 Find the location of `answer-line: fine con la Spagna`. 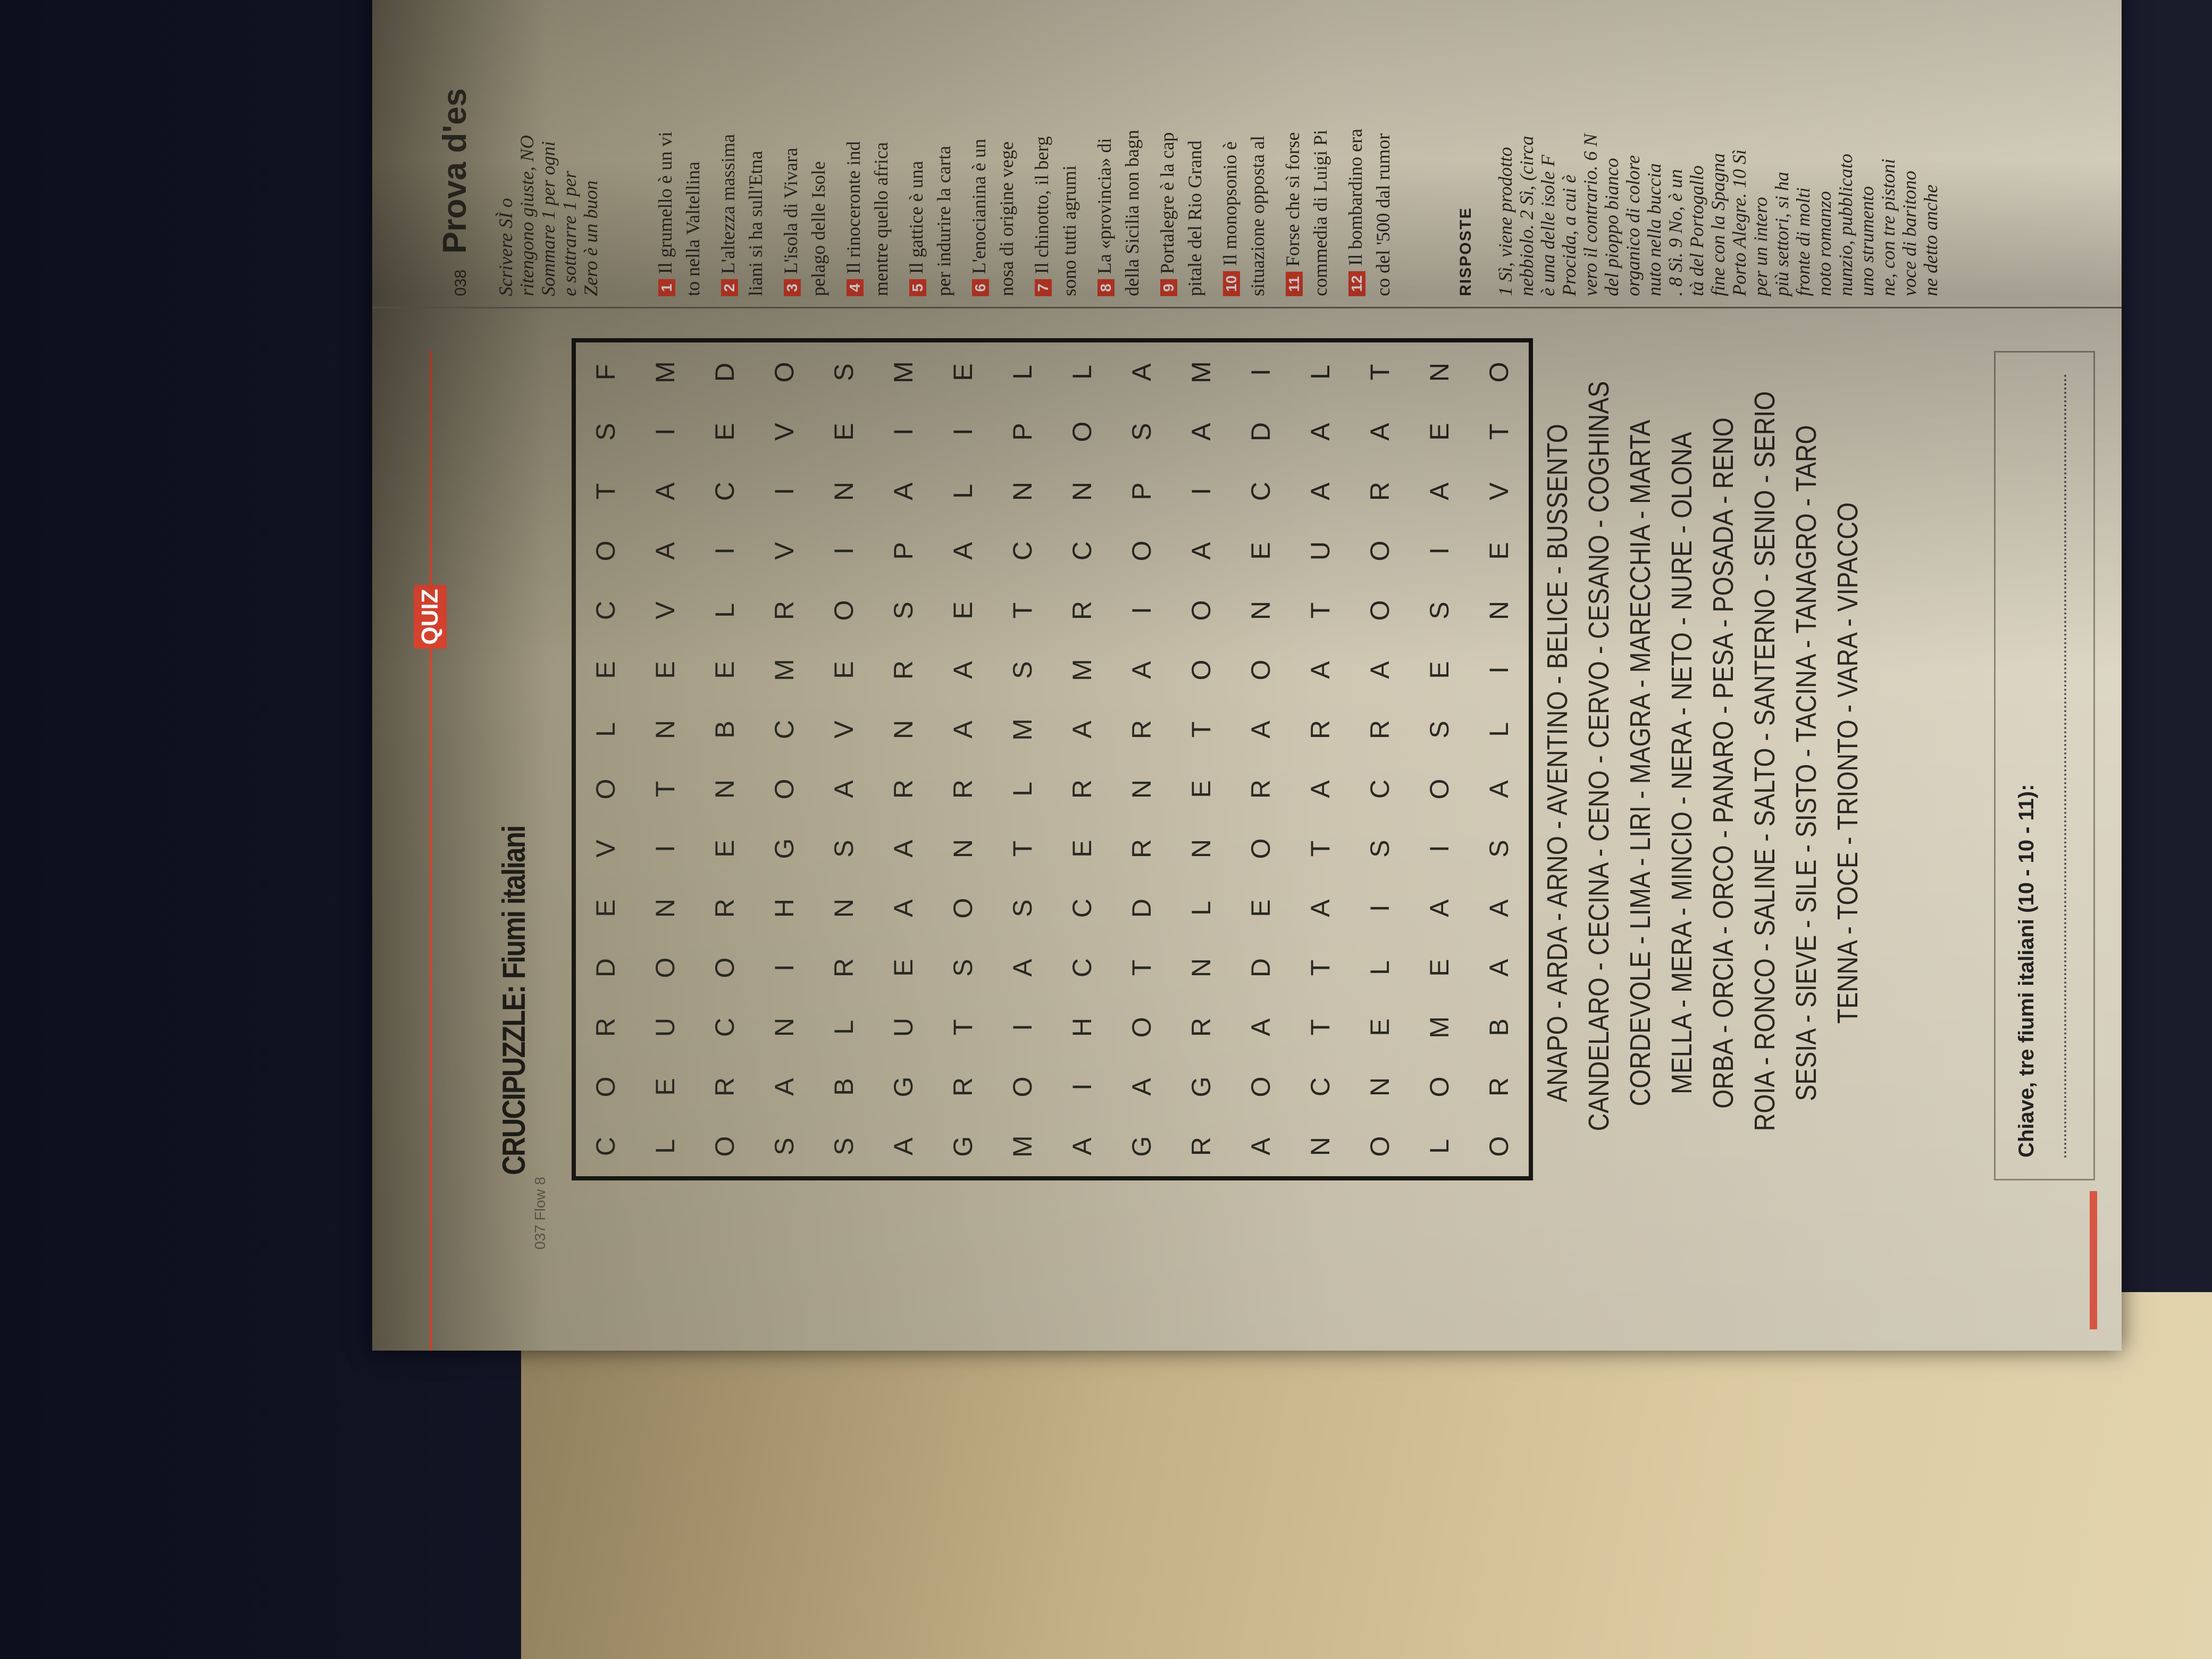

answer-line: fine con la Spagna is located at coordinates (1718, 224).